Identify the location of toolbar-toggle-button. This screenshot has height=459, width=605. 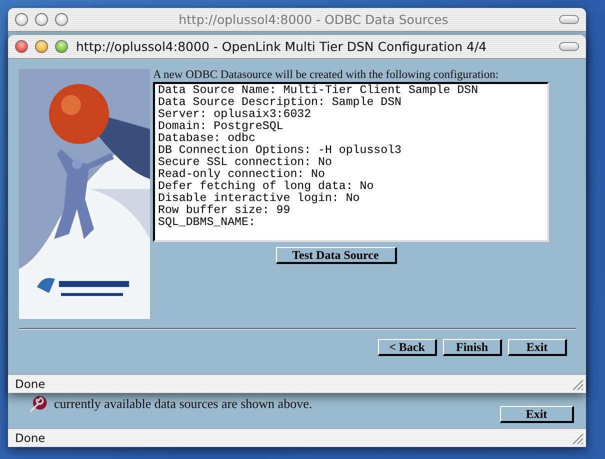
(569, 46).